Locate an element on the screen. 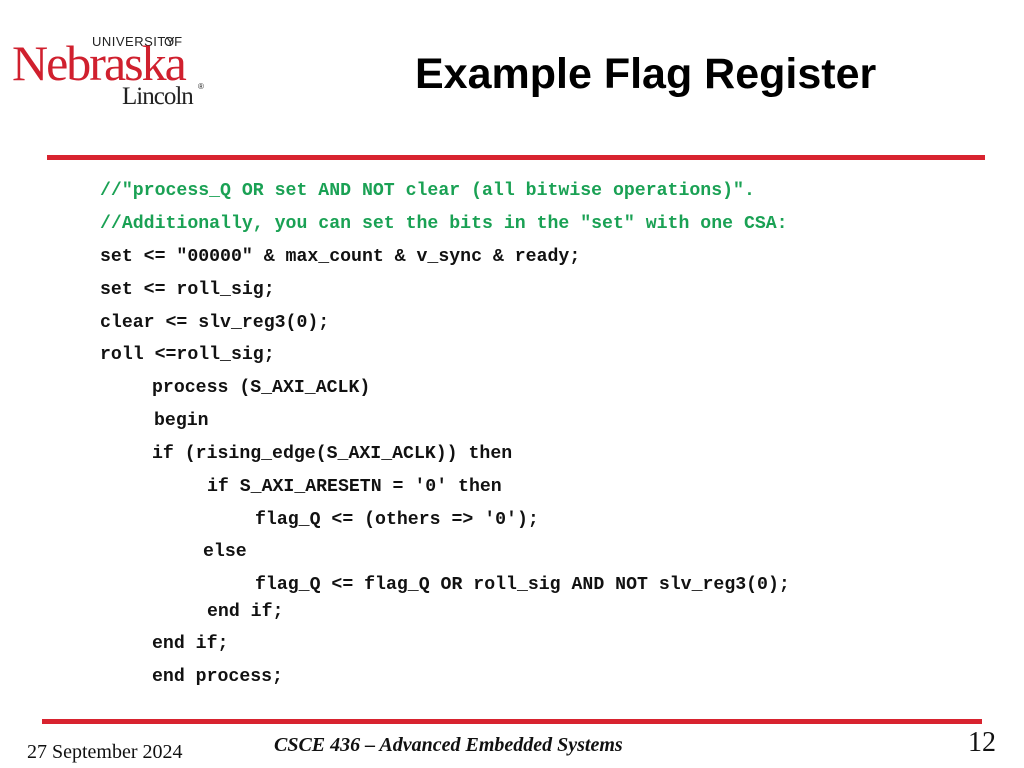 This screenshot has height=768, width=1024. footer-course-title: CSCE 436 – Advanced Embedded Systems is located at coordinates (448, 745).